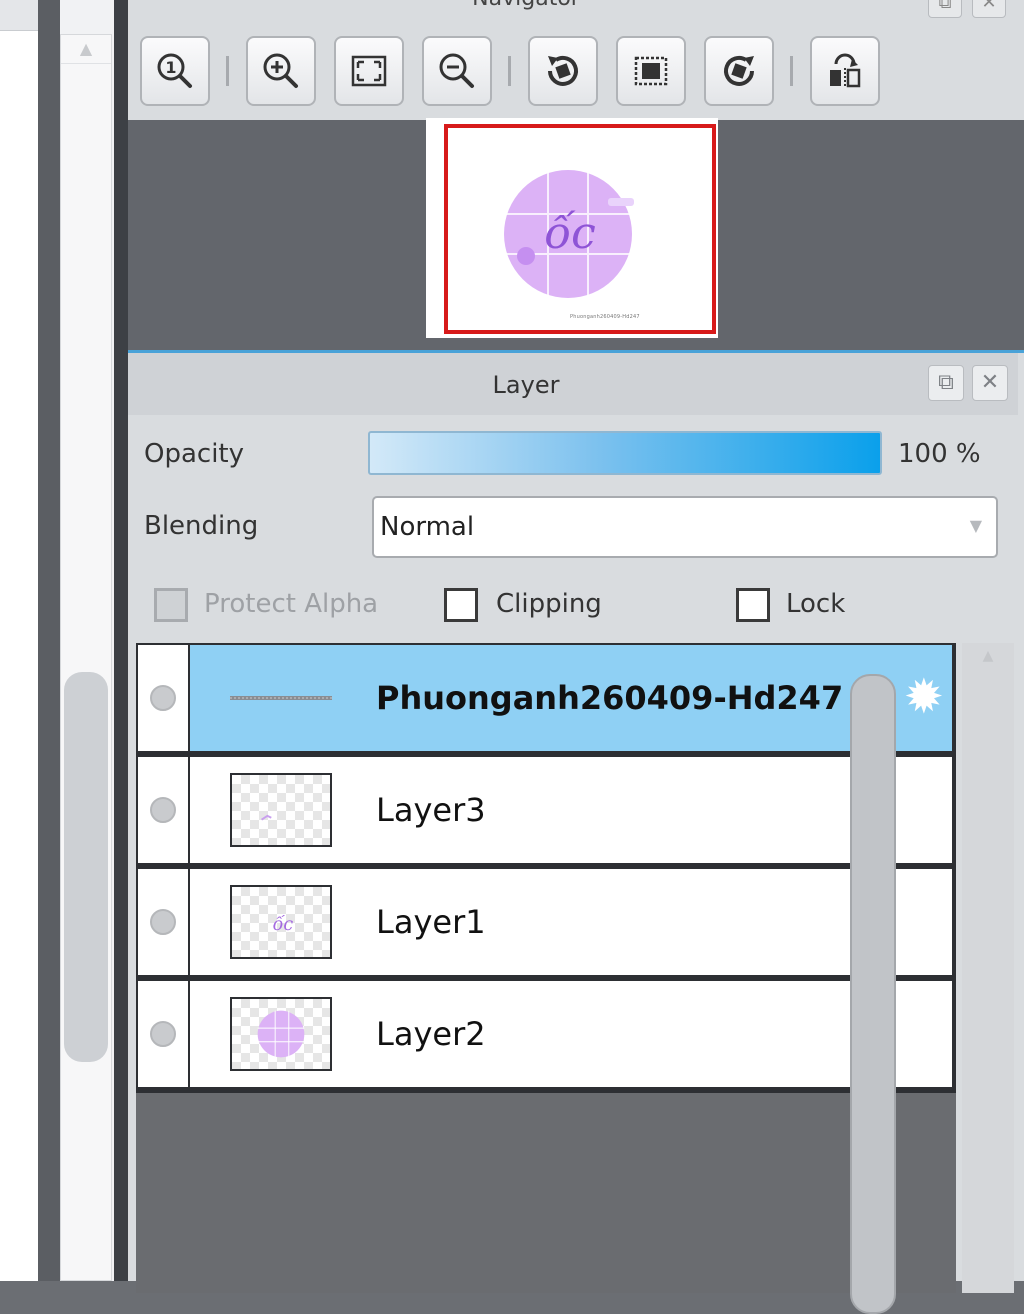  Describe the element at coordinates (685, 527) in the screenshot. I see `blending-dropdown: Normal ▼` at that location.